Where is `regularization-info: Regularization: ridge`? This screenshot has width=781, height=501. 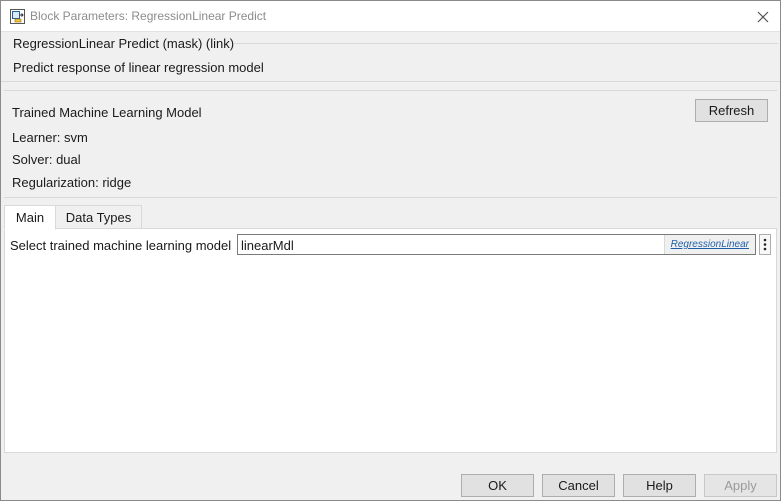 regularization-info: Regularization: ridge is located at coordinates (72, 182).